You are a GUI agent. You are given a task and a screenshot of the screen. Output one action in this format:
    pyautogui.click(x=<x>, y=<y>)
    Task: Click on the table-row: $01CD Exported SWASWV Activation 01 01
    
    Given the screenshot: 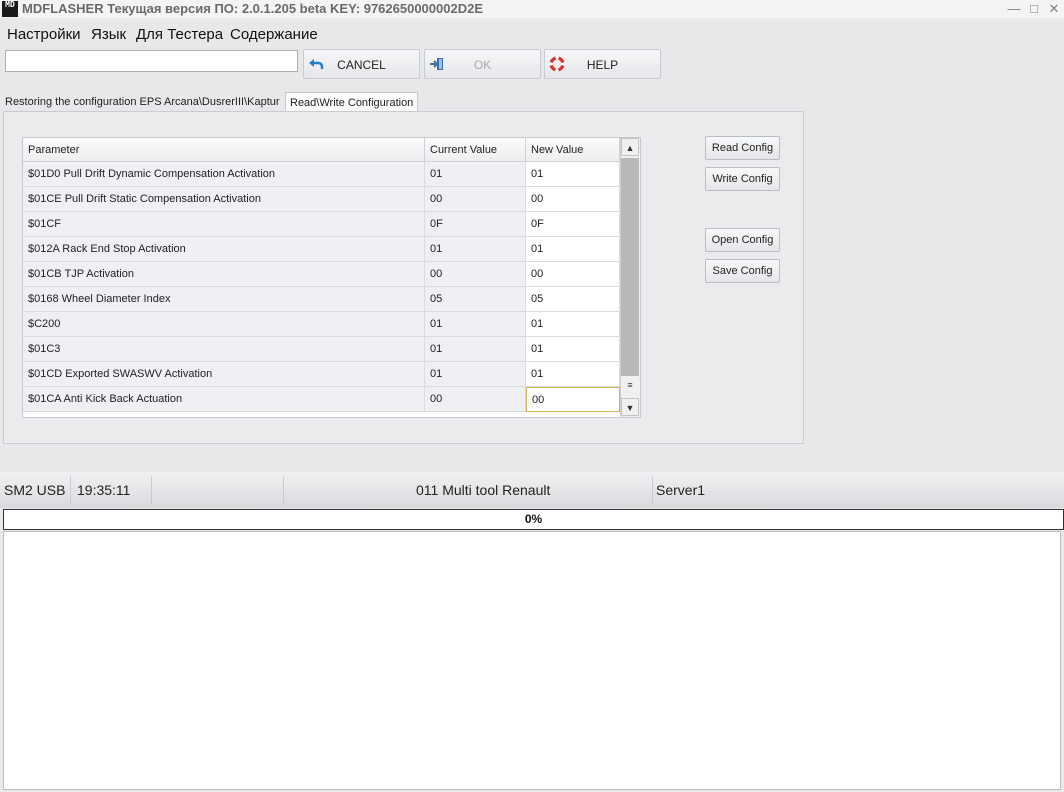 What is the action you would take?
    pyautogui.click(x=321, y=374)
    